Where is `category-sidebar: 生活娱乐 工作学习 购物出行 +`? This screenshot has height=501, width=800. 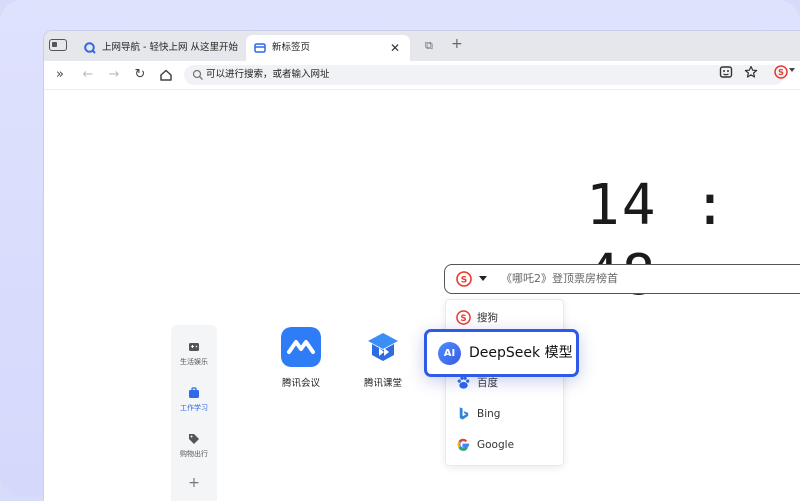 category-sidebar: 生活娱乐 工作学习 购物出行 + is located at coordinates (194, 413).